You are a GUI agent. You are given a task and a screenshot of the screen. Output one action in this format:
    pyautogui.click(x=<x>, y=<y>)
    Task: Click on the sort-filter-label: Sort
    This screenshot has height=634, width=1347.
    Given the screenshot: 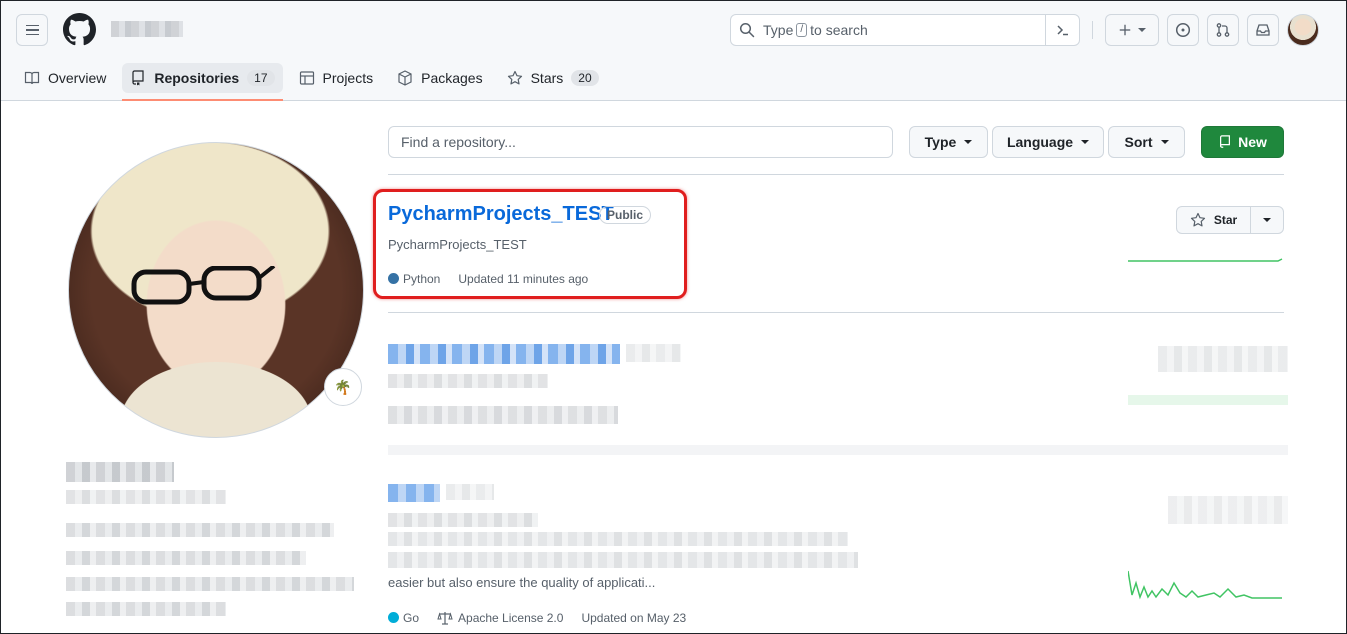 What is the action you would take?
    pyautogui.click(x=1138, y=142)
    